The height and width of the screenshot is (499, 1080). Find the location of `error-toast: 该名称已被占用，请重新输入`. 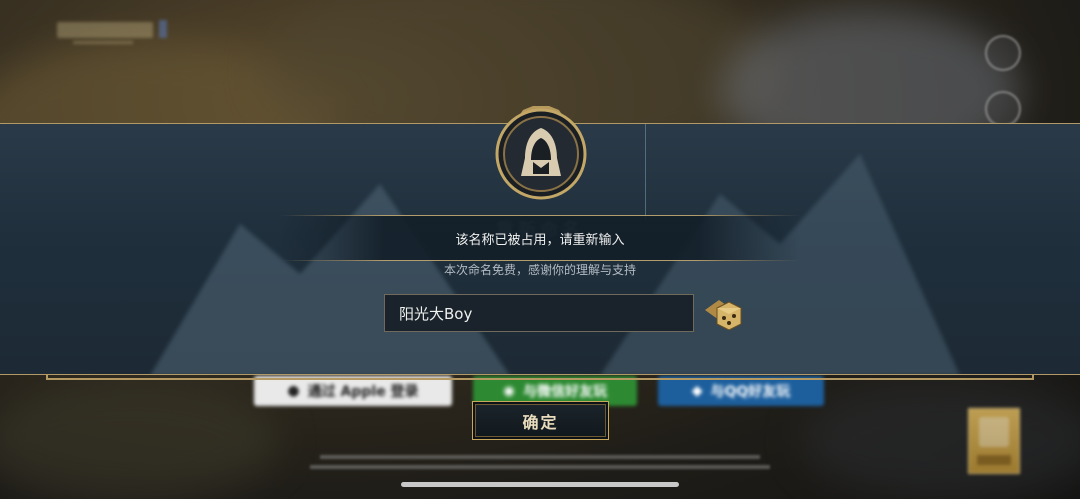

error-toast: 该名称已被占用，请重新输入 is located at coordinates (540, 238).